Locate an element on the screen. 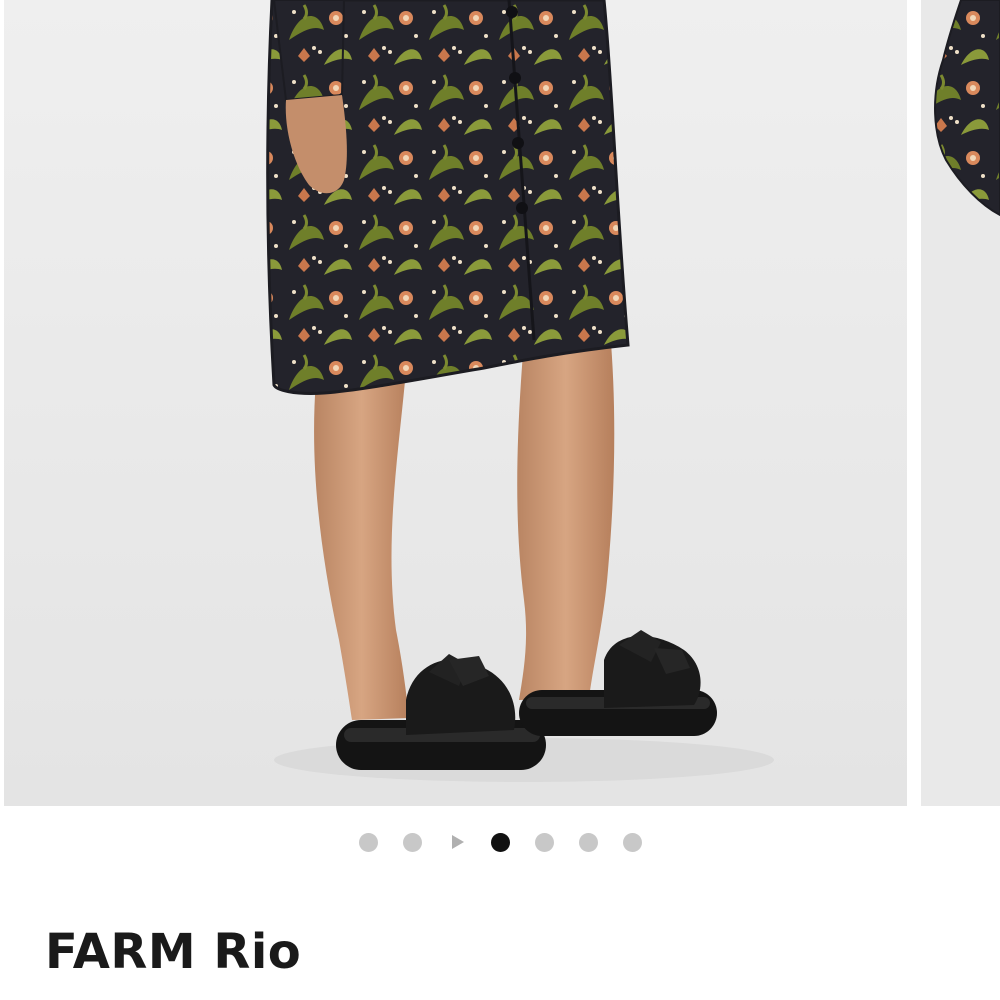 The height and width of the screenshot is (1000, 1000). carousel-pagination is located at coordinates (500, 842).